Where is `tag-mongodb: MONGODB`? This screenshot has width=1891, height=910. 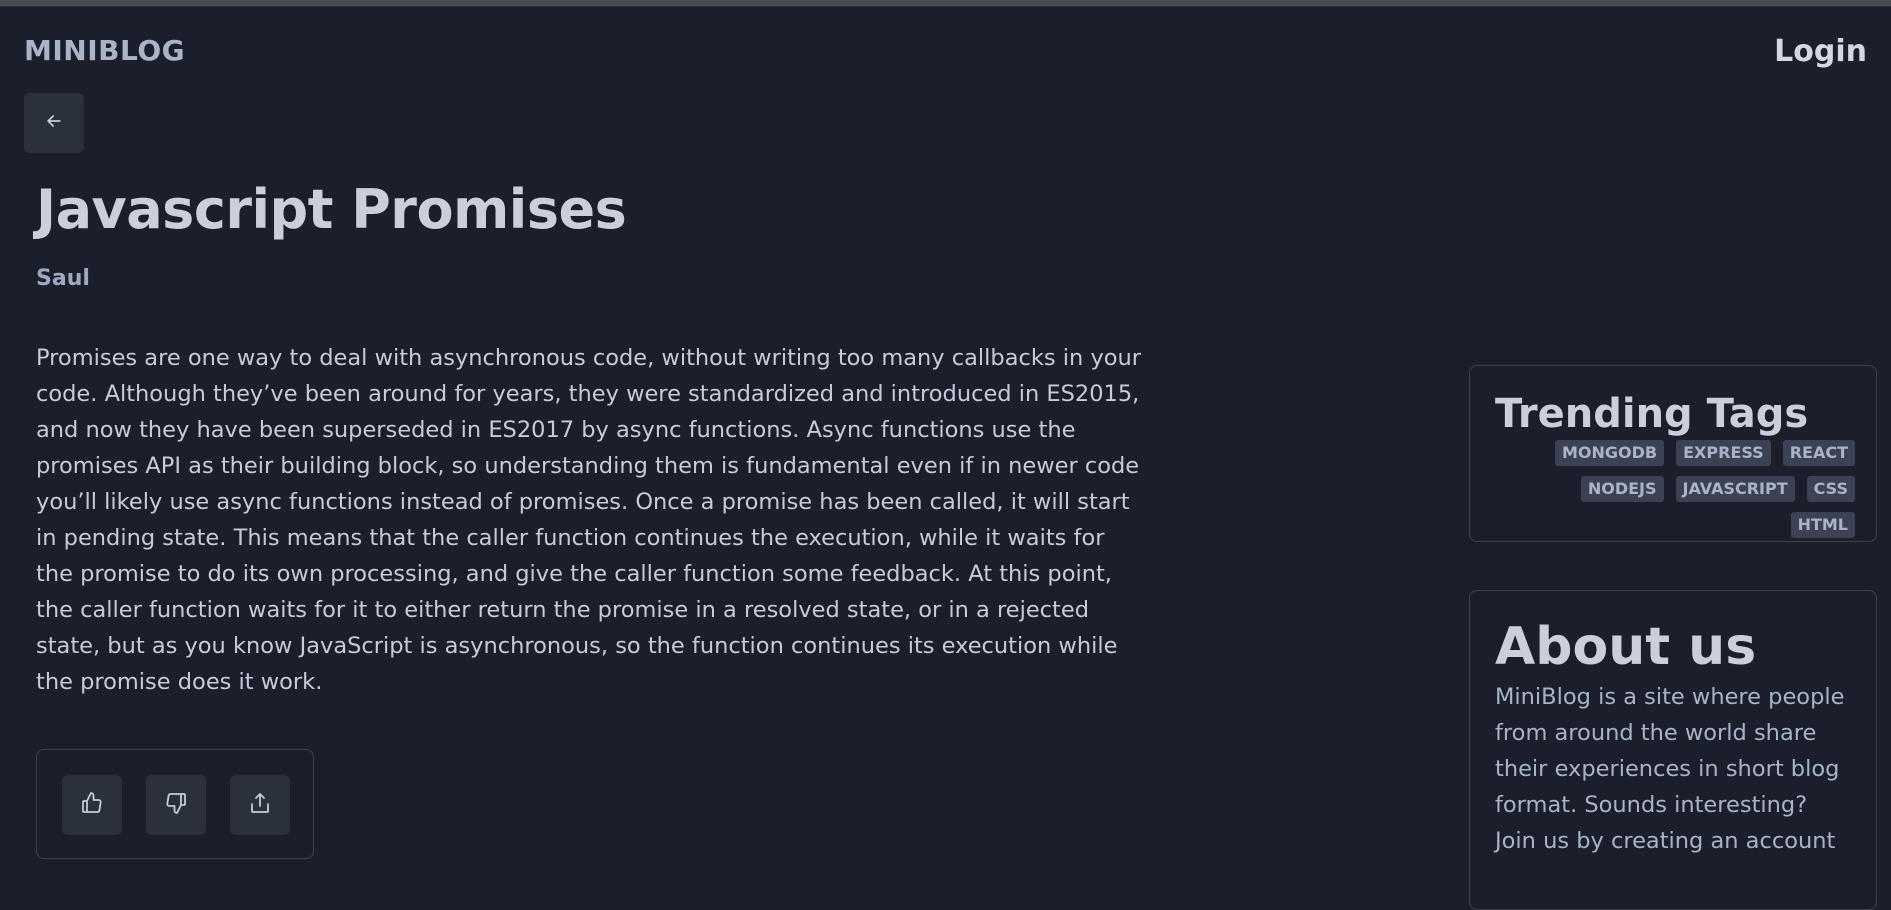
tag-mongodb: MONGODB is located at coordinates (1610, 453).